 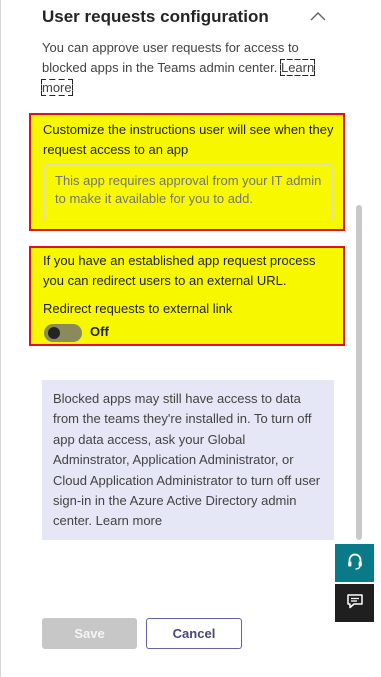 What do you see at coordinates (54, 333) in the screenshot?
I see `toggle-knob` at bounding box center [54, 333].